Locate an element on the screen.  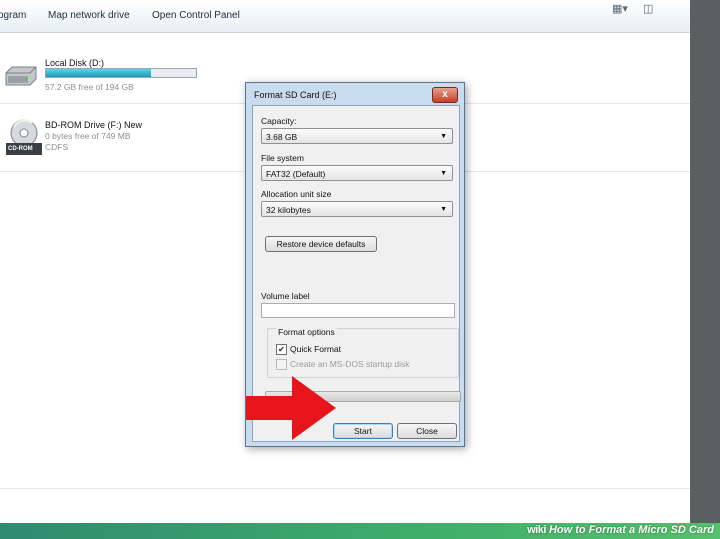
toolbar-program-item: ogram is located at coordinates (13, 15).